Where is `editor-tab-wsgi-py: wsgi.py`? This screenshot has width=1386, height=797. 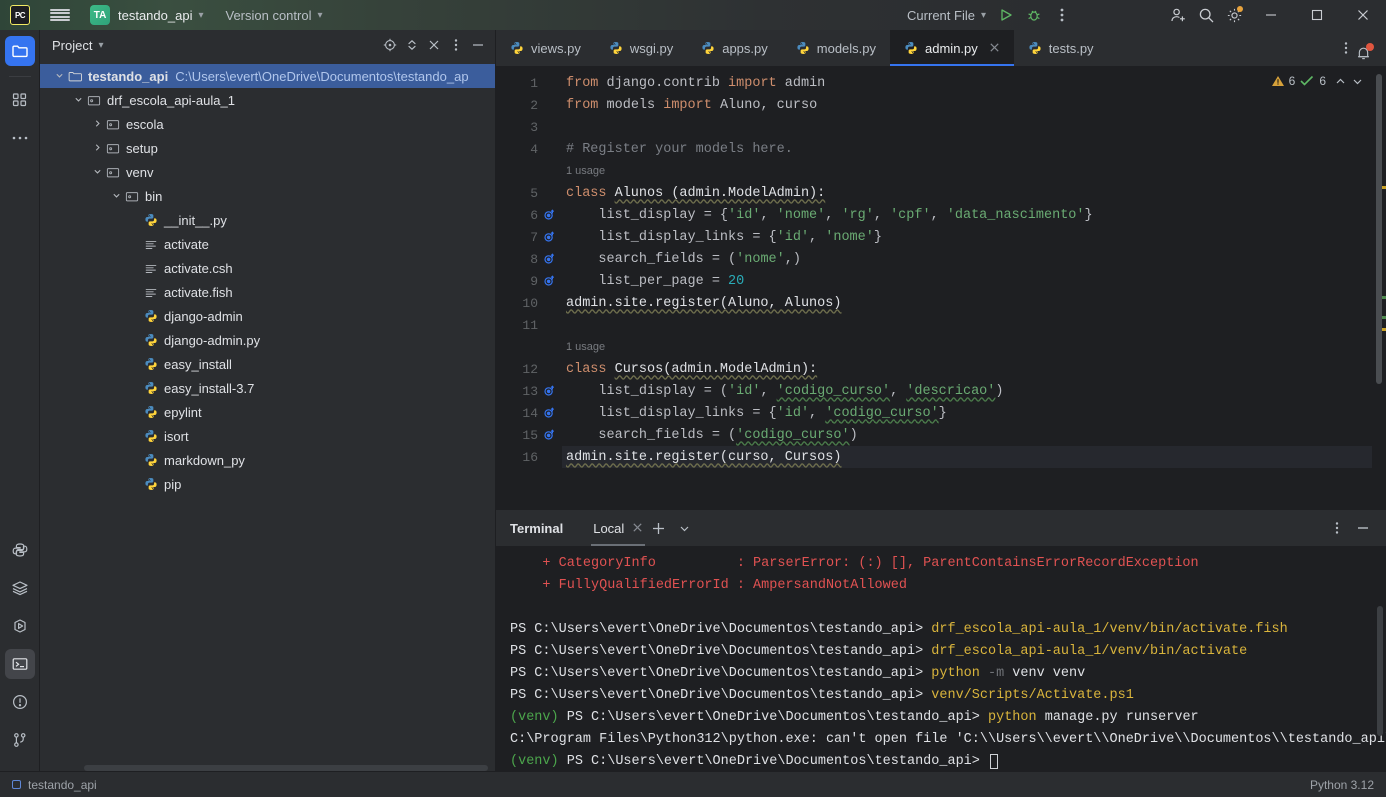 editor-tab-wsgi-py: wsgi.py is located at coordinates (641, 48).